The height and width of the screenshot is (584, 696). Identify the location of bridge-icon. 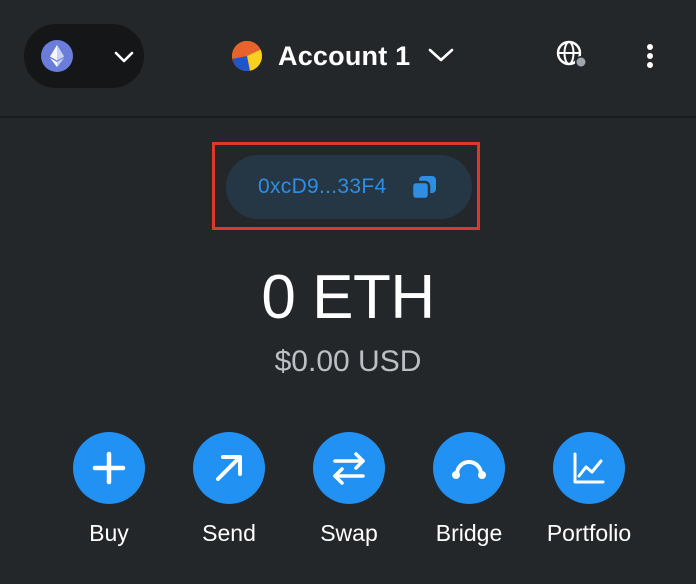
(469, 468).